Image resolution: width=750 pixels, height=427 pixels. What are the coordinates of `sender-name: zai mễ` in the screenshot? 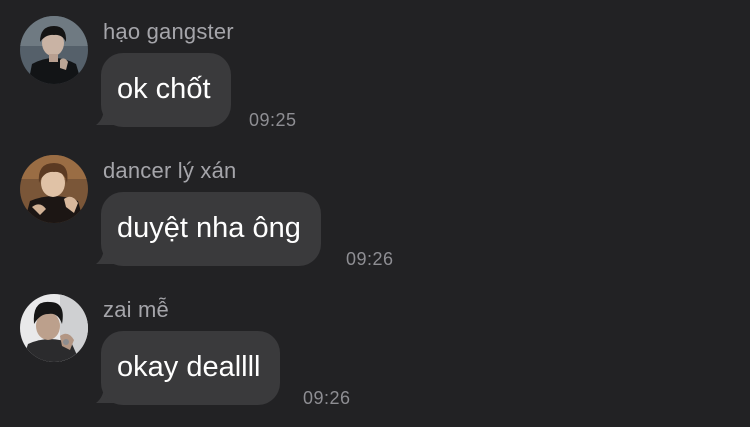 It's located at (136, 309).